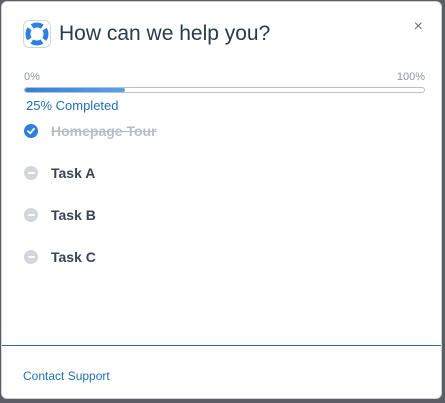 This screenshot has height=403, width=445. Describe the element at coordinates (75, 90) in the screenshot. I see `progress-bar-fill` at that location.